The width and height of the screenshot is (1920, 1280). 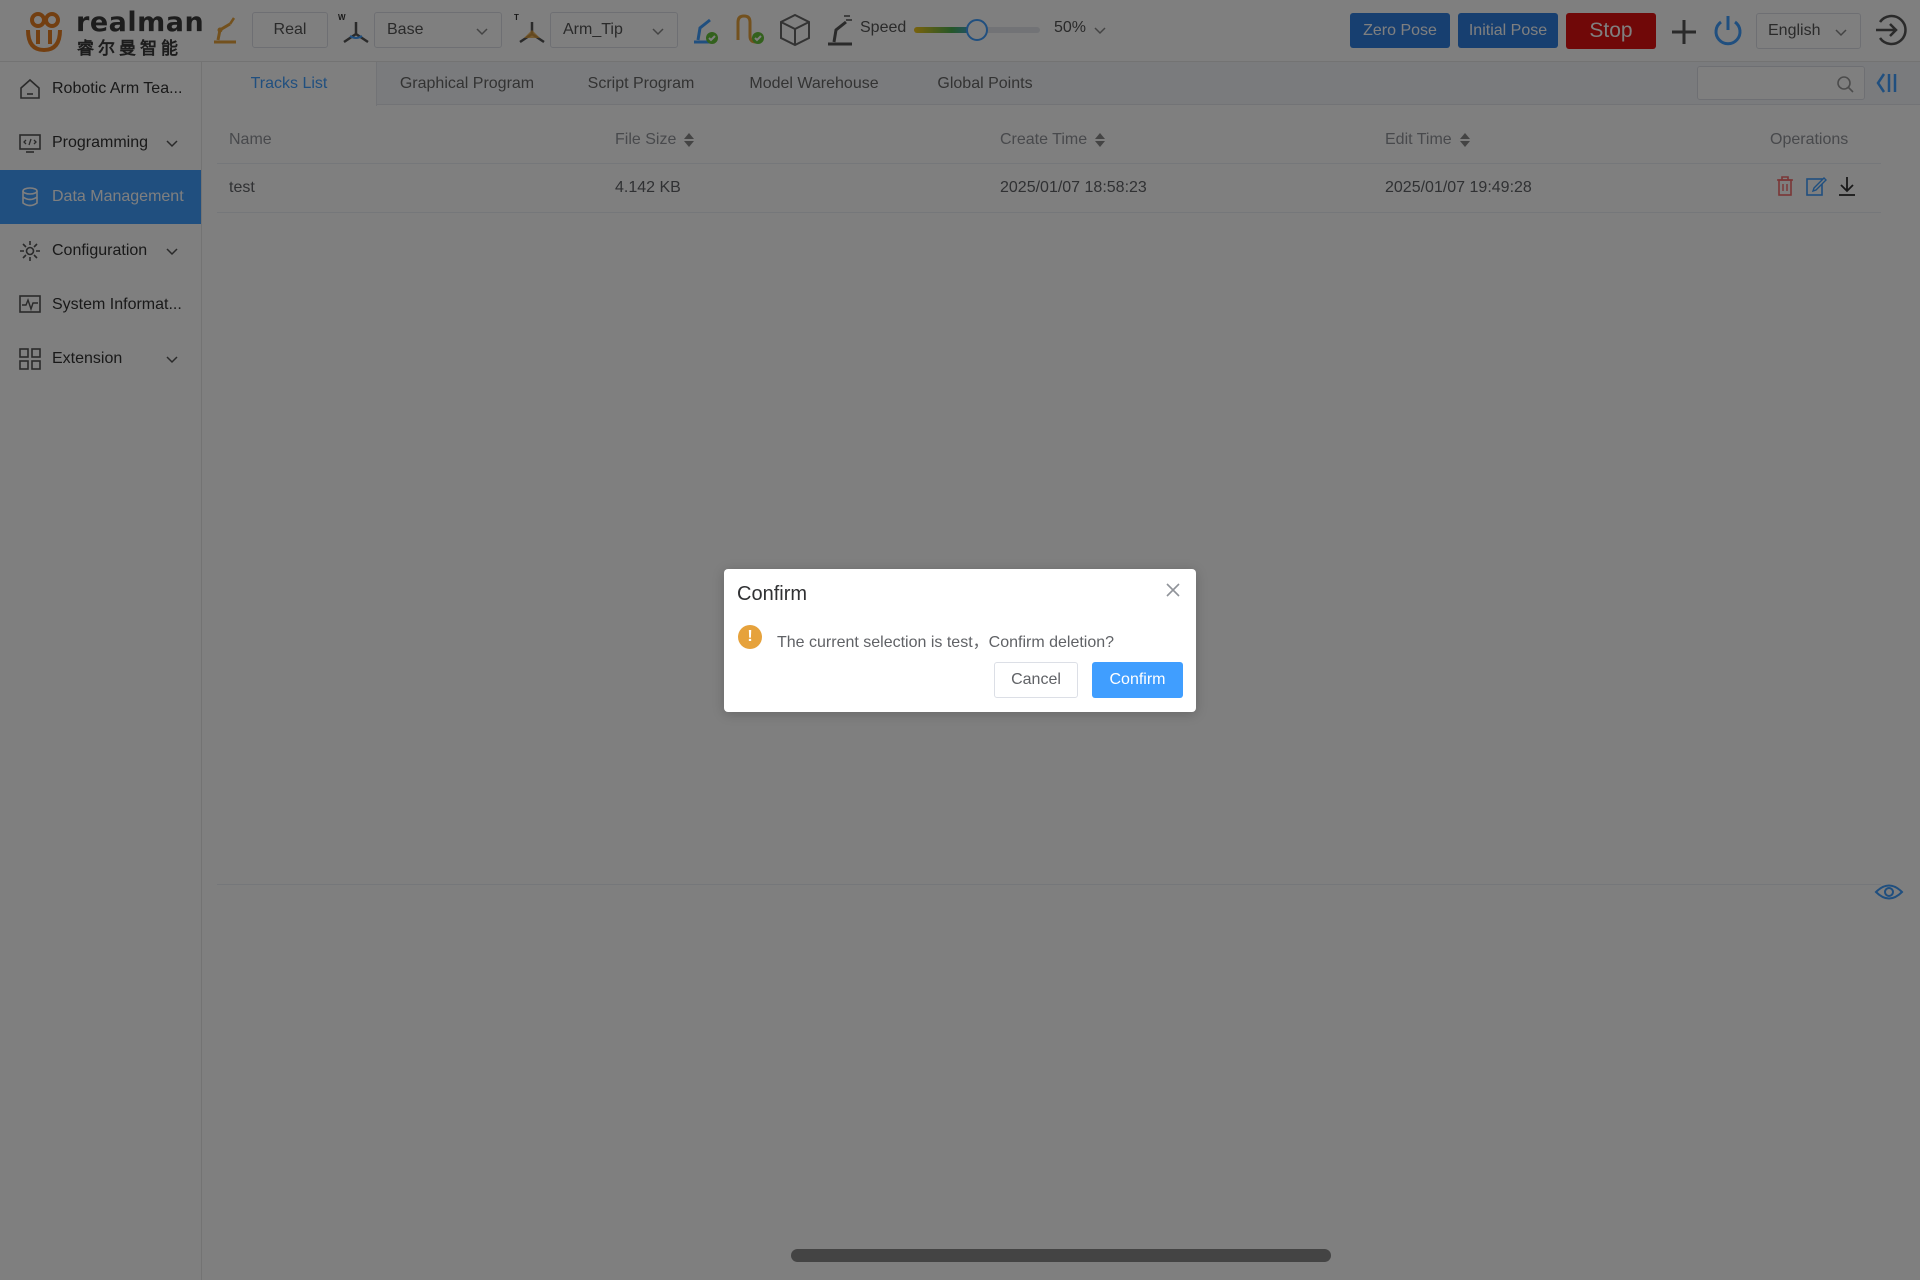 I want to click on close-icon, so click(x=1173, y=590).